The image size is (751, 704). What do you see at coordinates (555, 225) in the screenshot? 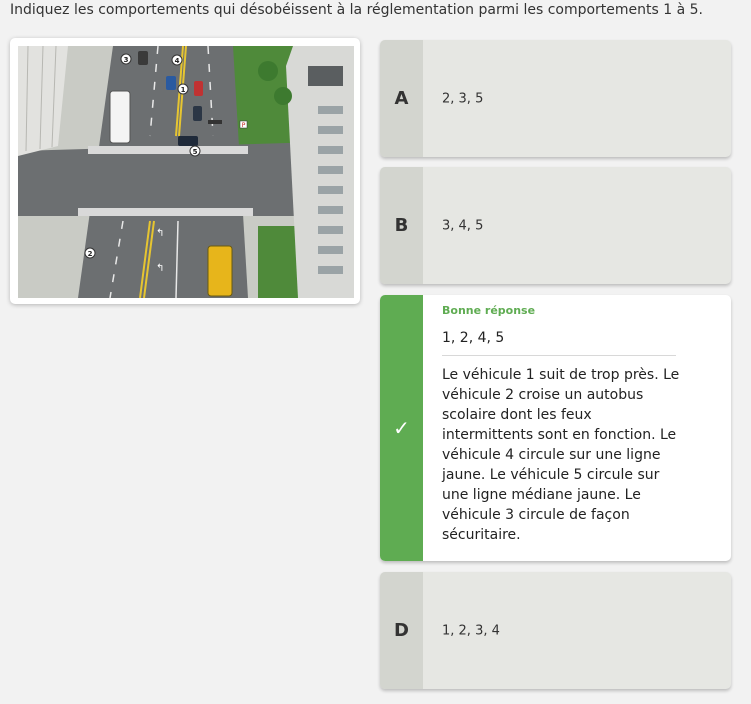
I see `answer-option-b: B 3, 4, 5` at bounding box center [555, 225].